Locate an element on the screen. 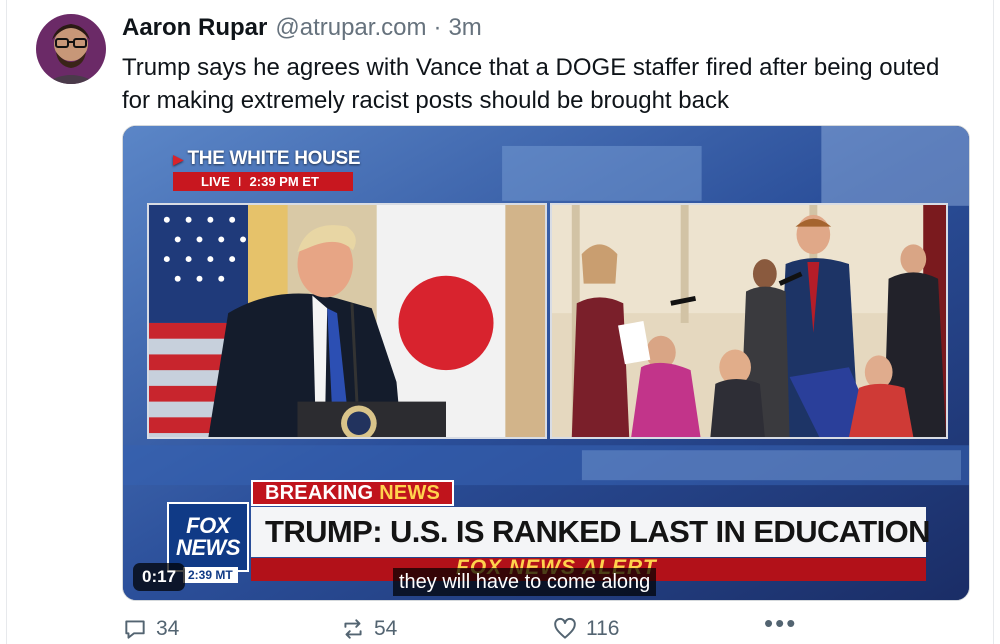 The height and width of the screenshot is (644, 1000). reply-icon is located at coordinates (135, 629).